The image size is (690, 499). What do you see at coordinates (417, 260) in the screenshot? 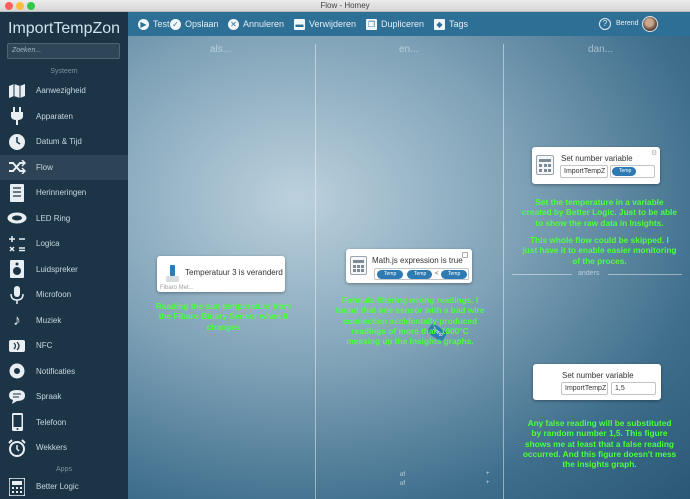
I see `condition-title: Math.js expression is true` at bounding box center [417, 260].